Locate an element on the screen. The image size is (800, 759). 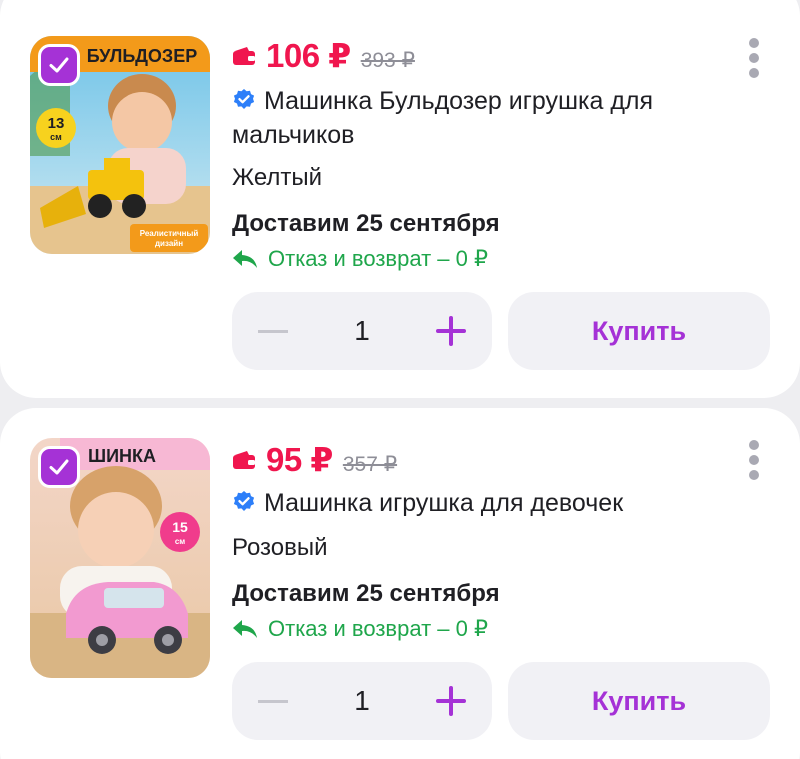
image-text: ШИНКА is located at coordinates (122, 456).